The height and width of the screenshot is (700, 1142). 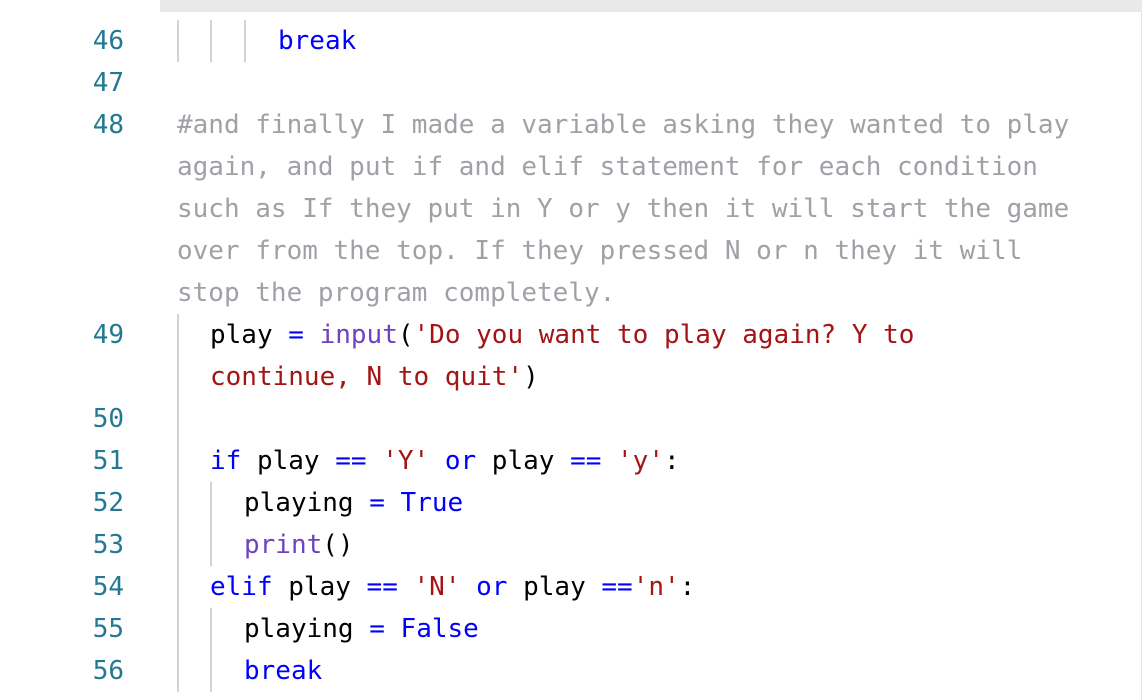 I want to click on editor-top-bar, so click(x=571, y=7).